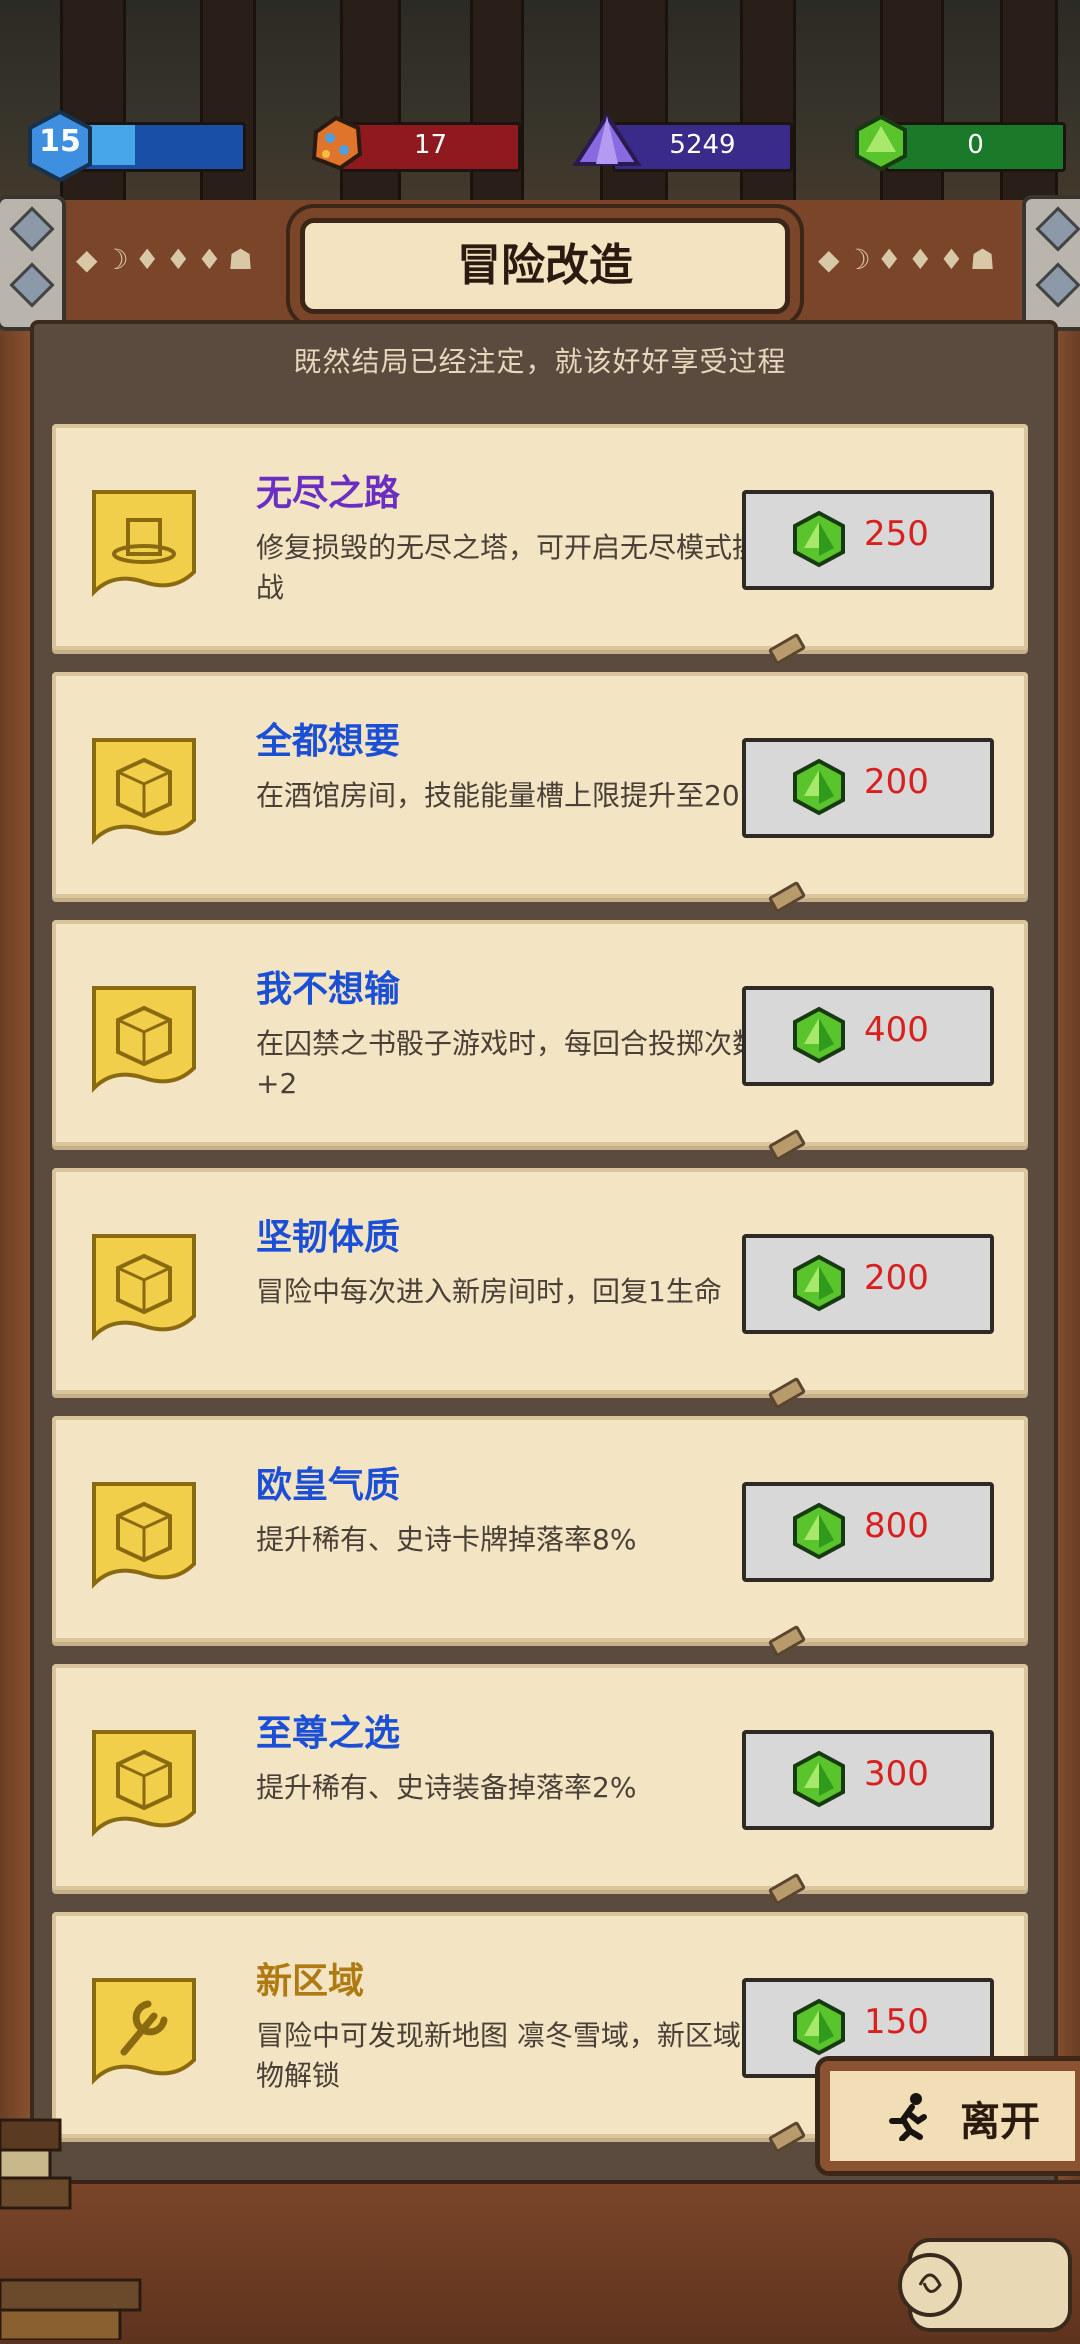 This screenshot has height=2344, width=1080. I want to click on upgrade-title: 全都想要, so click(328, 741).